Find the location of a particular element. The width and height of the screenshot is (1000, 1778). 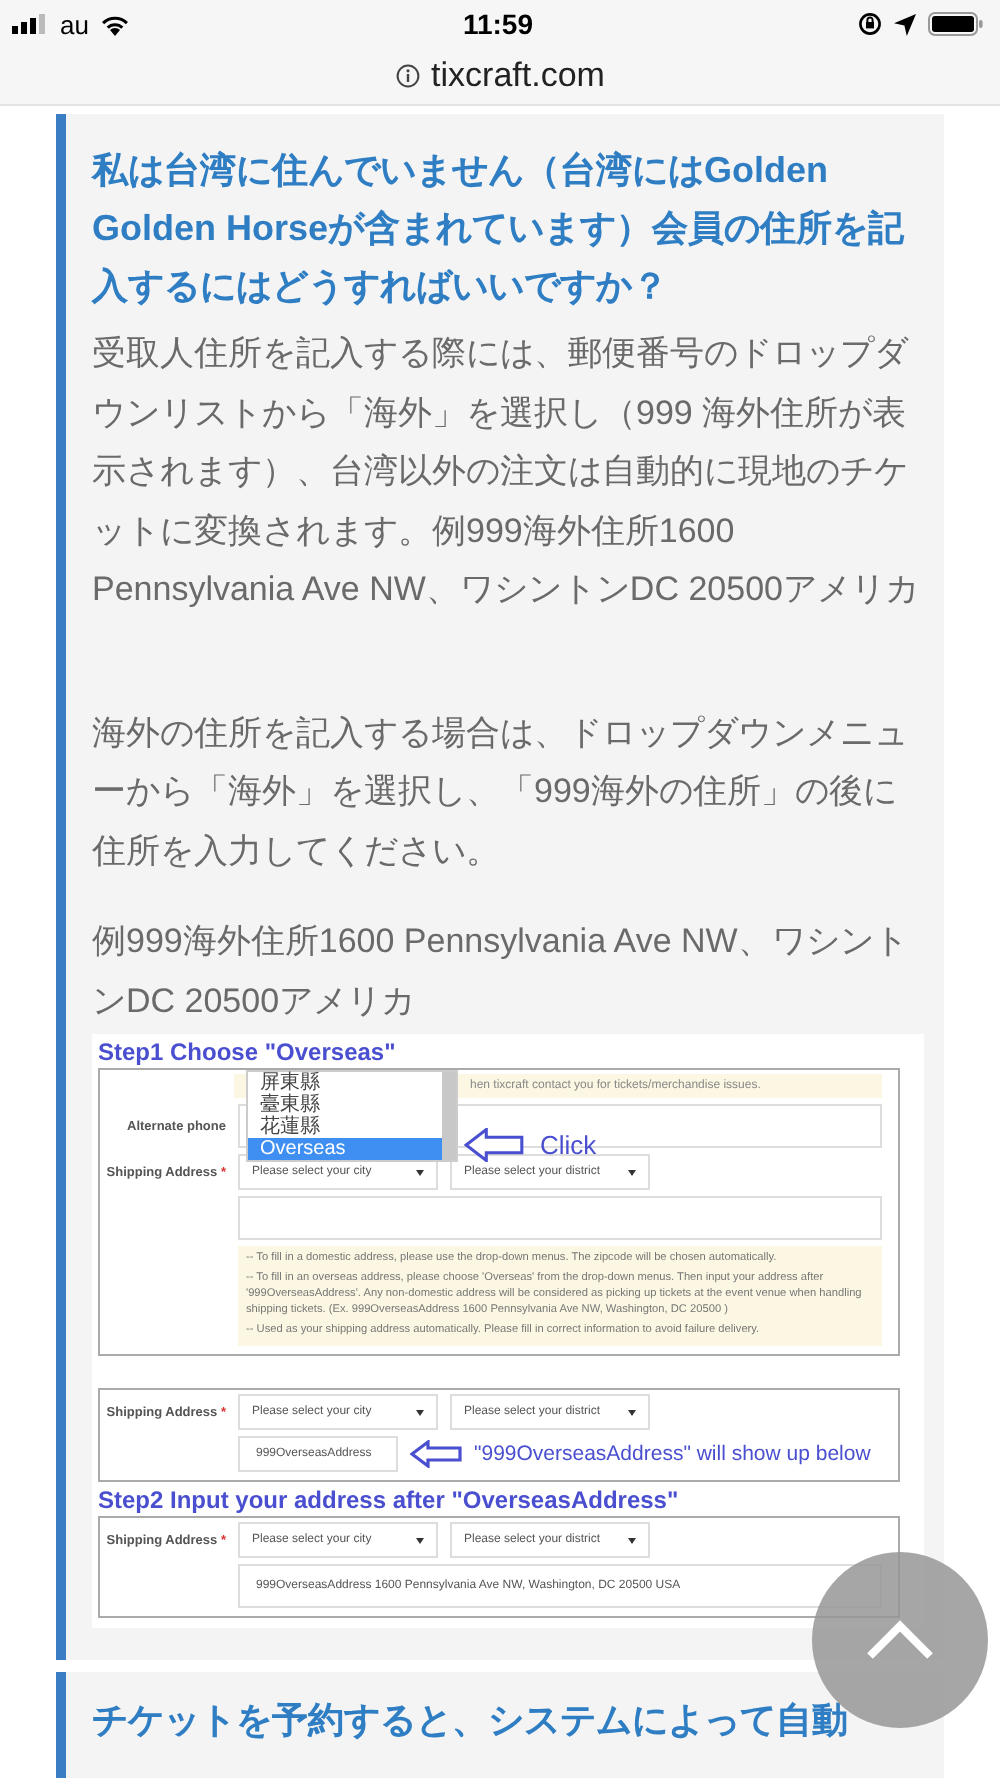

callout-text: "999OverseasAddress" will show up below is located at coordinates (672, 1454).